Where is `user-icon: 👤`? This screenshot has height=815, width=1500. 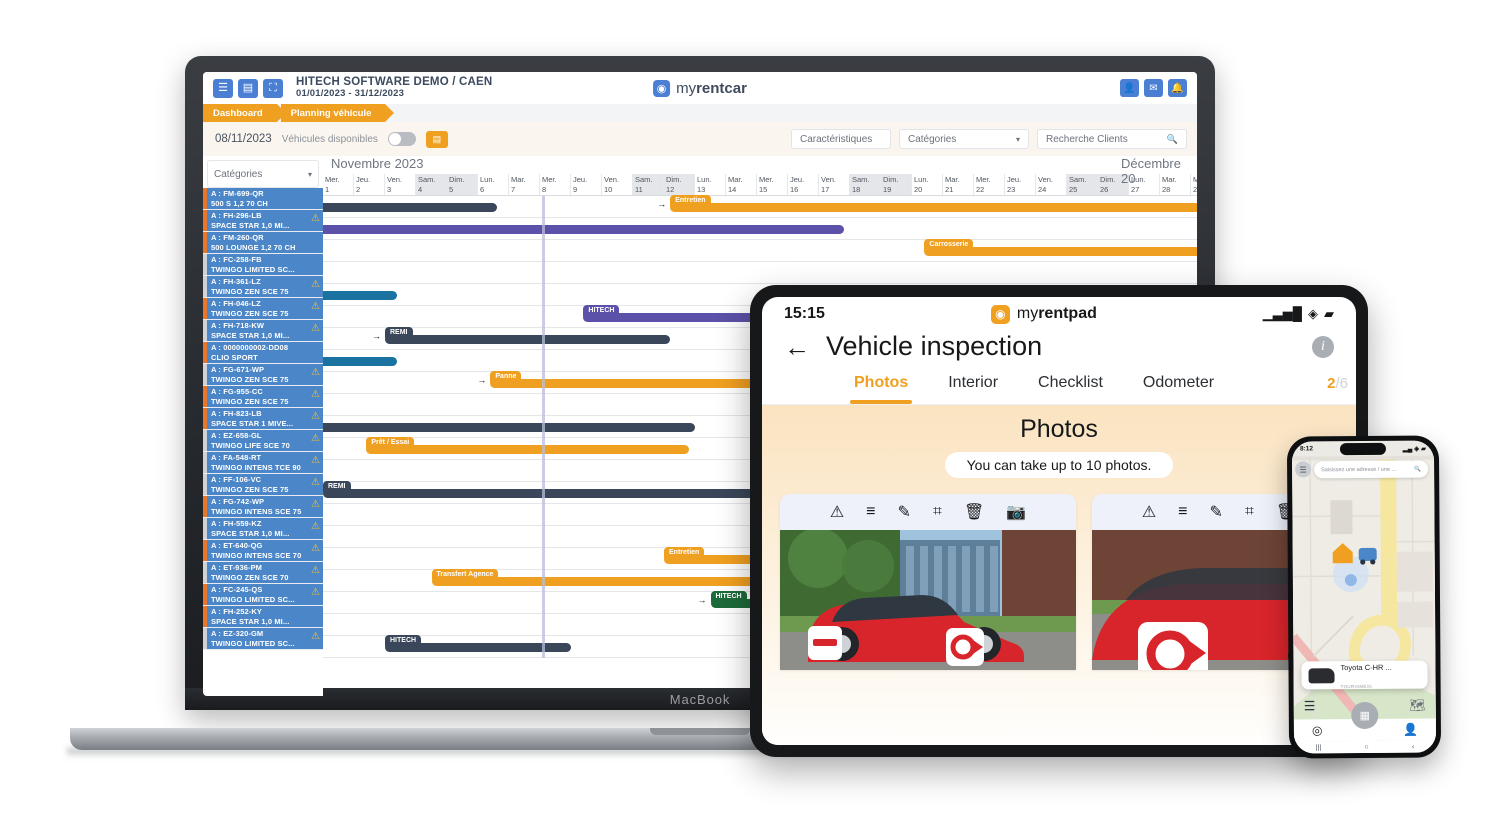 user-icon: 👤 is located at coordinates (1129, 88).